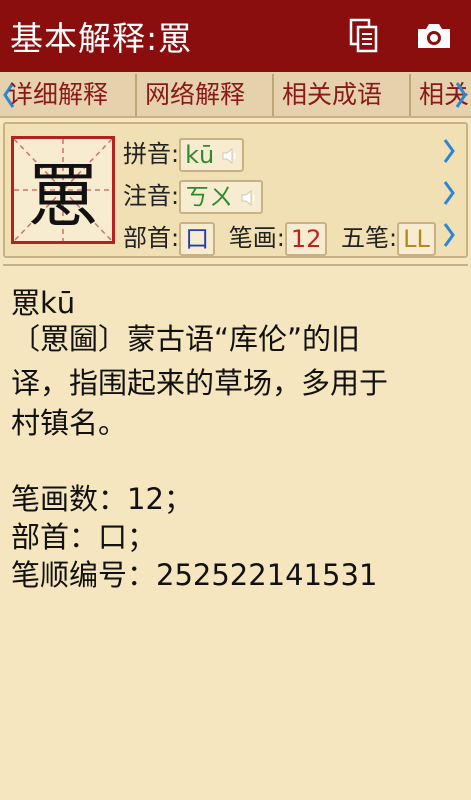 This screenshot has width=471, height=800. What do you see at coordinates (235, 36) in the screenshot?
I see `title-bar: 基本解释:罳` at bounding box center [235, 36].